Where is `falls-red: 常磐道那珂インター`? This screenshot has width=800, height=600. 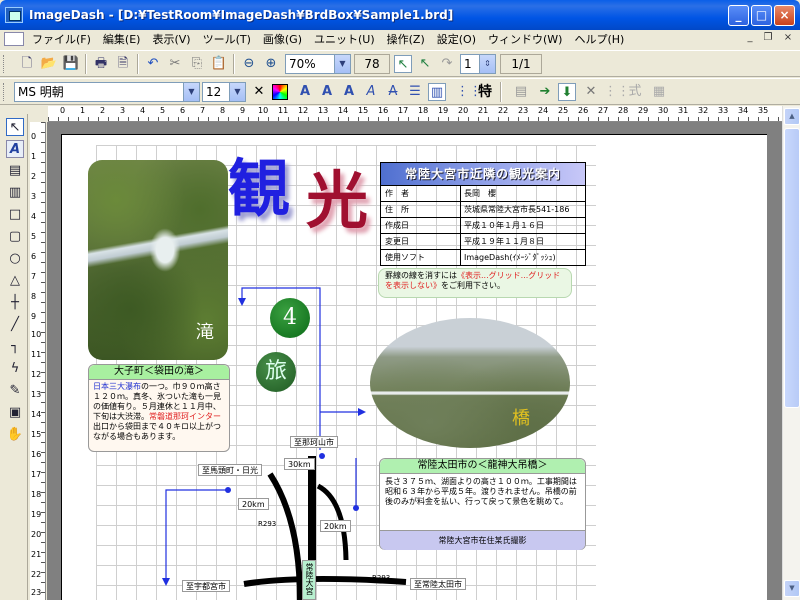
falls-red: 常磐道那珂インター is located at coordinates (185, 416).